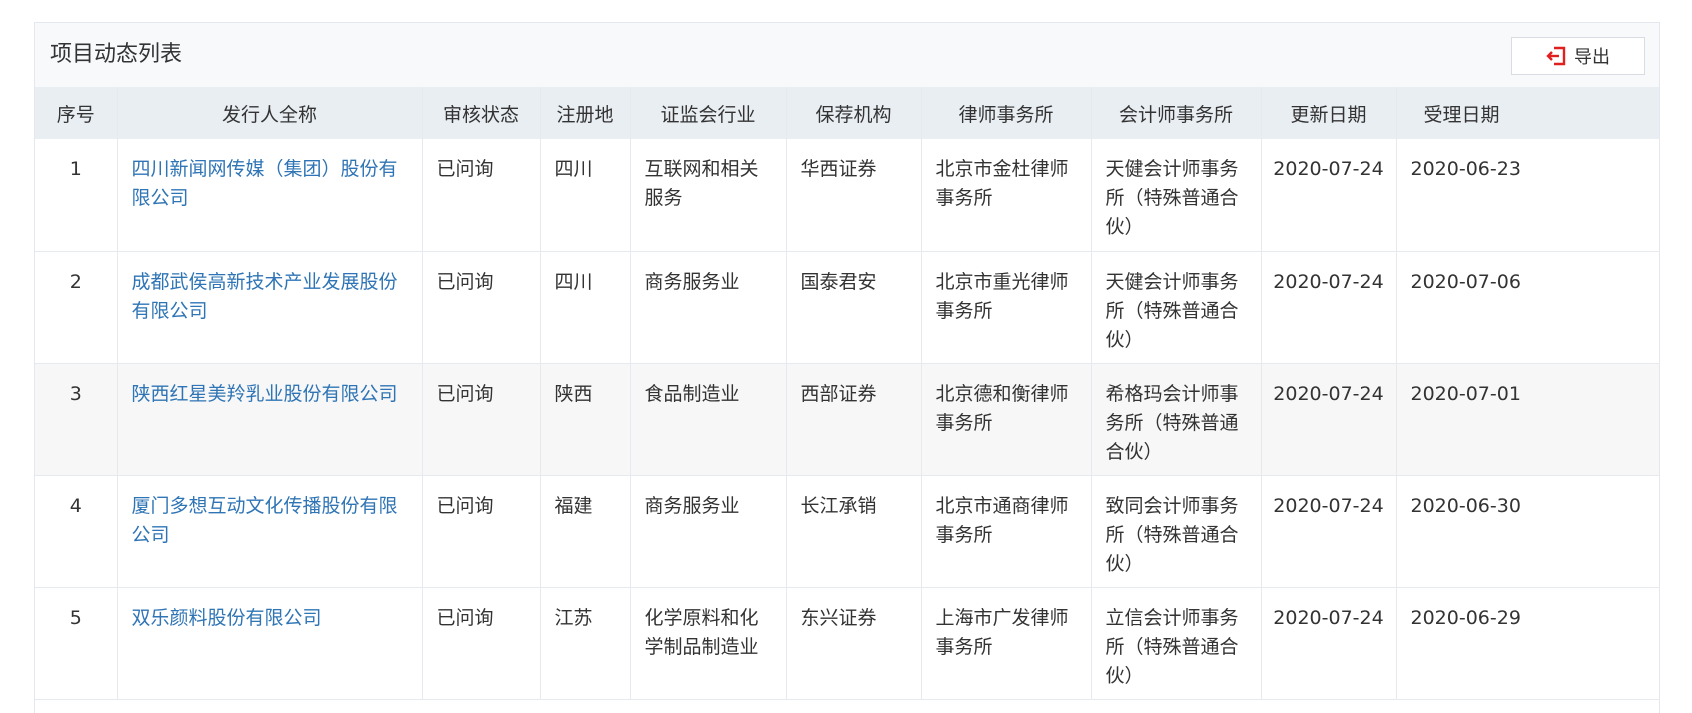 Image resolution: width=1692 pixels, height=713 pixels. Describe the element at coordinates (1329, 113) in the screenshot. I see `column-header-updated-date: 更新日期` at that location.